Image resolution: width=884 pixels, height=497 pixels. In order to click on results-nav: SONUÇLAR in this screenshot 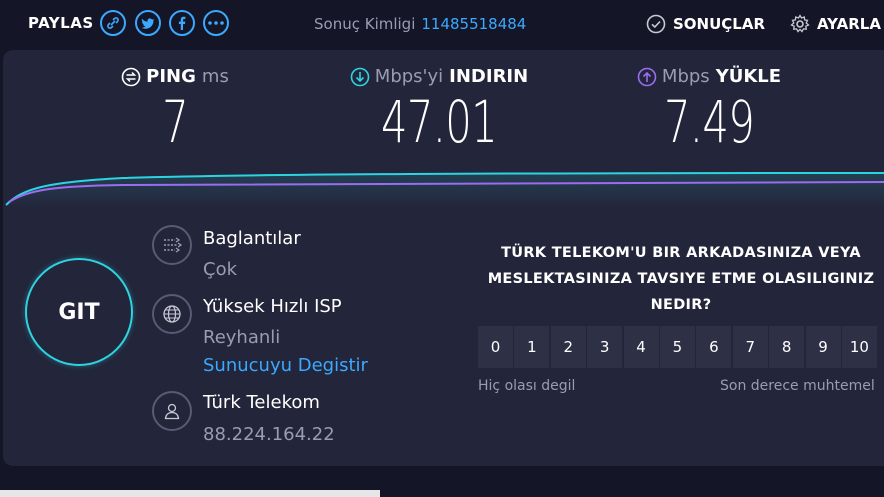, I will do `click(705, 24)`.